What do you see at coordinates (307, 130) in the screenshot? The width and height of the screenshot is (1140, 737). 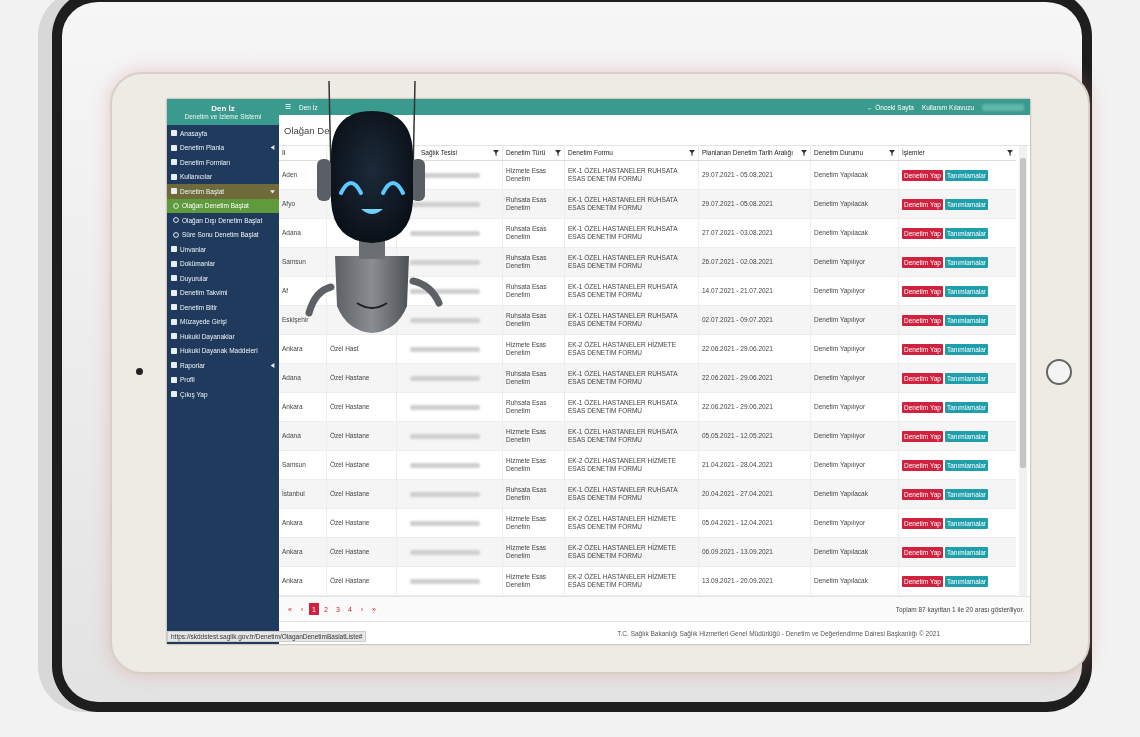 I see `page-title: Olağan De` at bounding box center [307, 130].